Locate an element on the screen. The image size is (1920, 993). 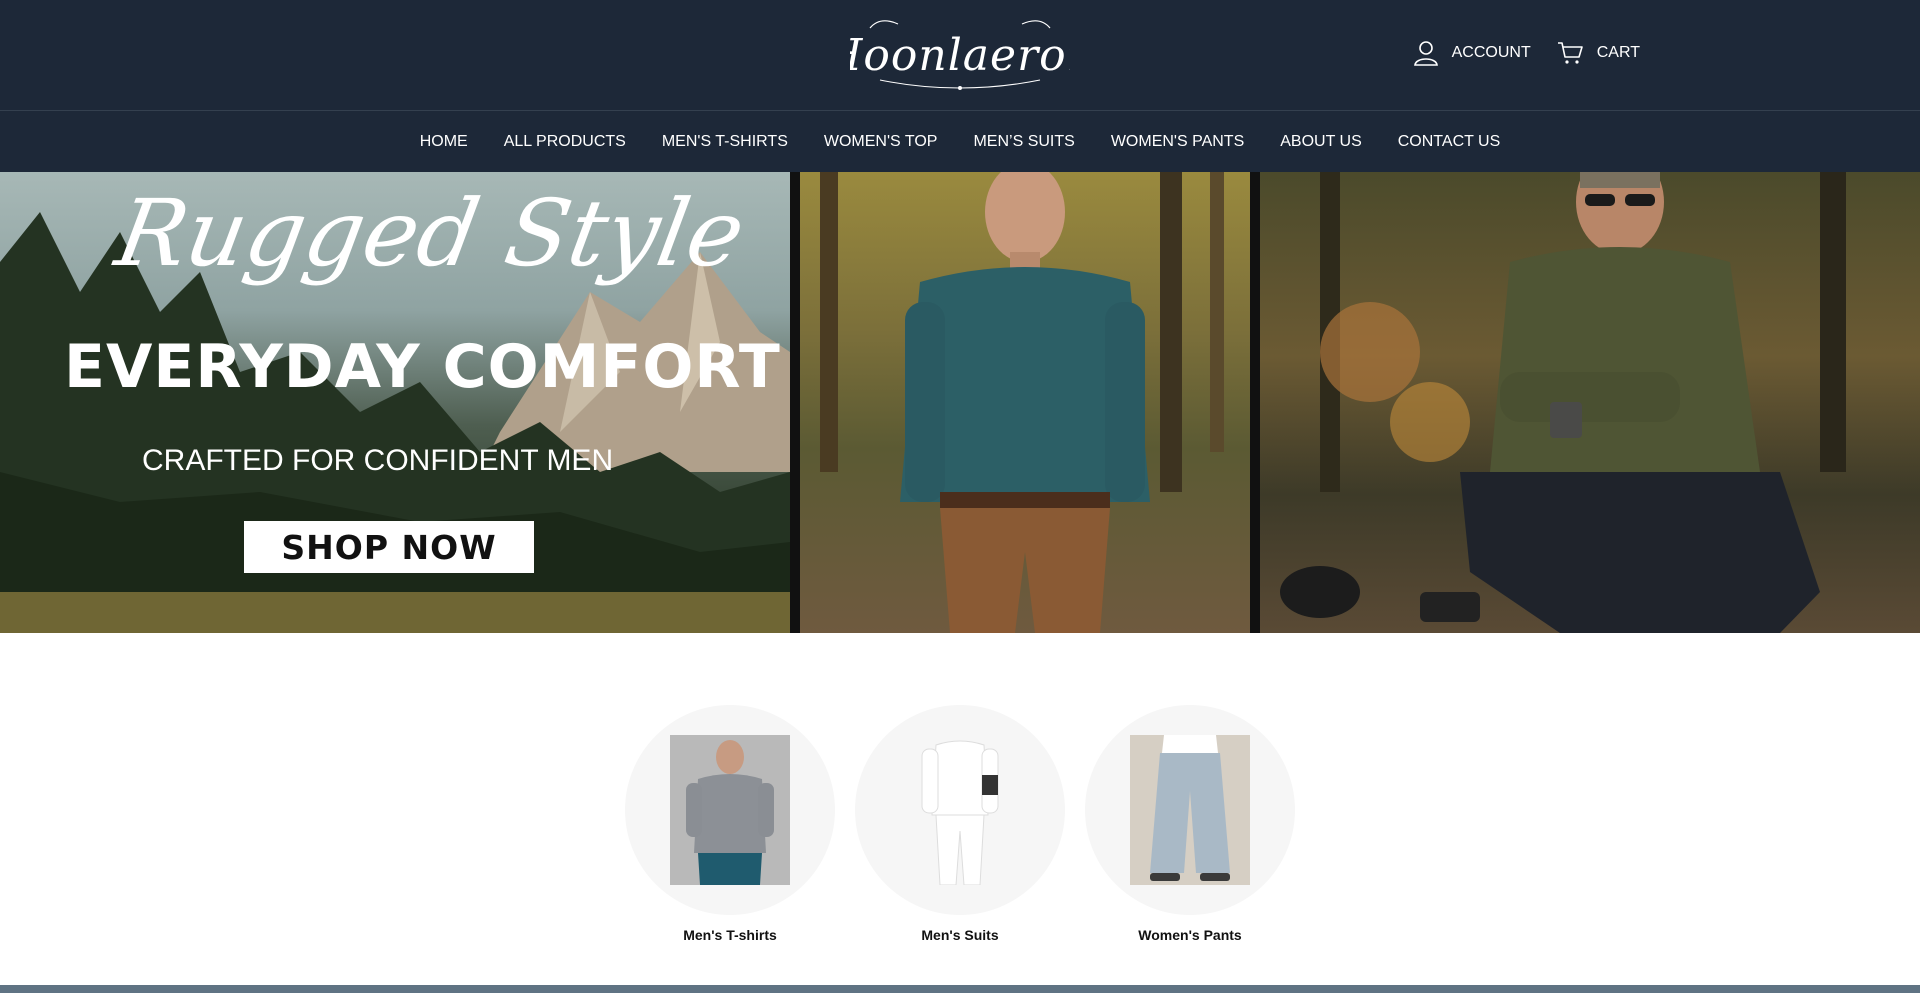
footer-strip is located at coordinates (960, 989).